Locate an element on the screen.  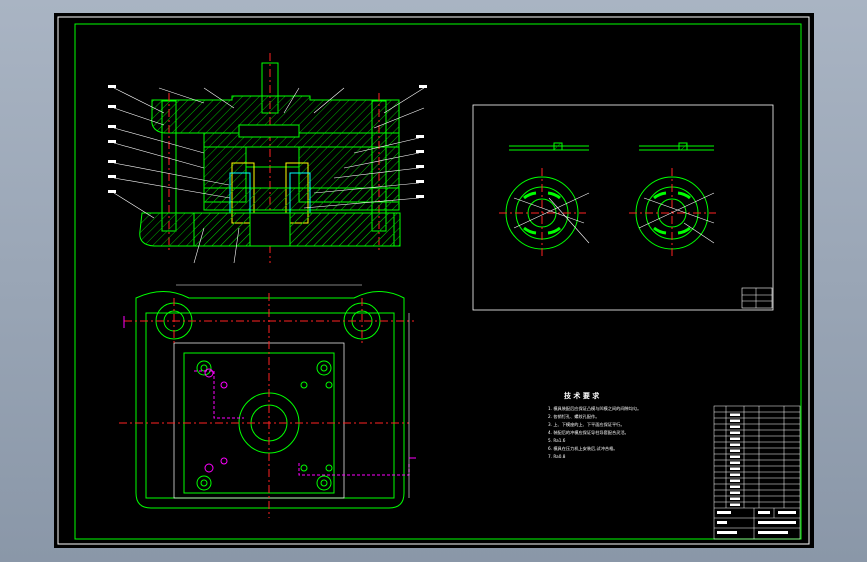
section-view is located at coordinates (267, 158).